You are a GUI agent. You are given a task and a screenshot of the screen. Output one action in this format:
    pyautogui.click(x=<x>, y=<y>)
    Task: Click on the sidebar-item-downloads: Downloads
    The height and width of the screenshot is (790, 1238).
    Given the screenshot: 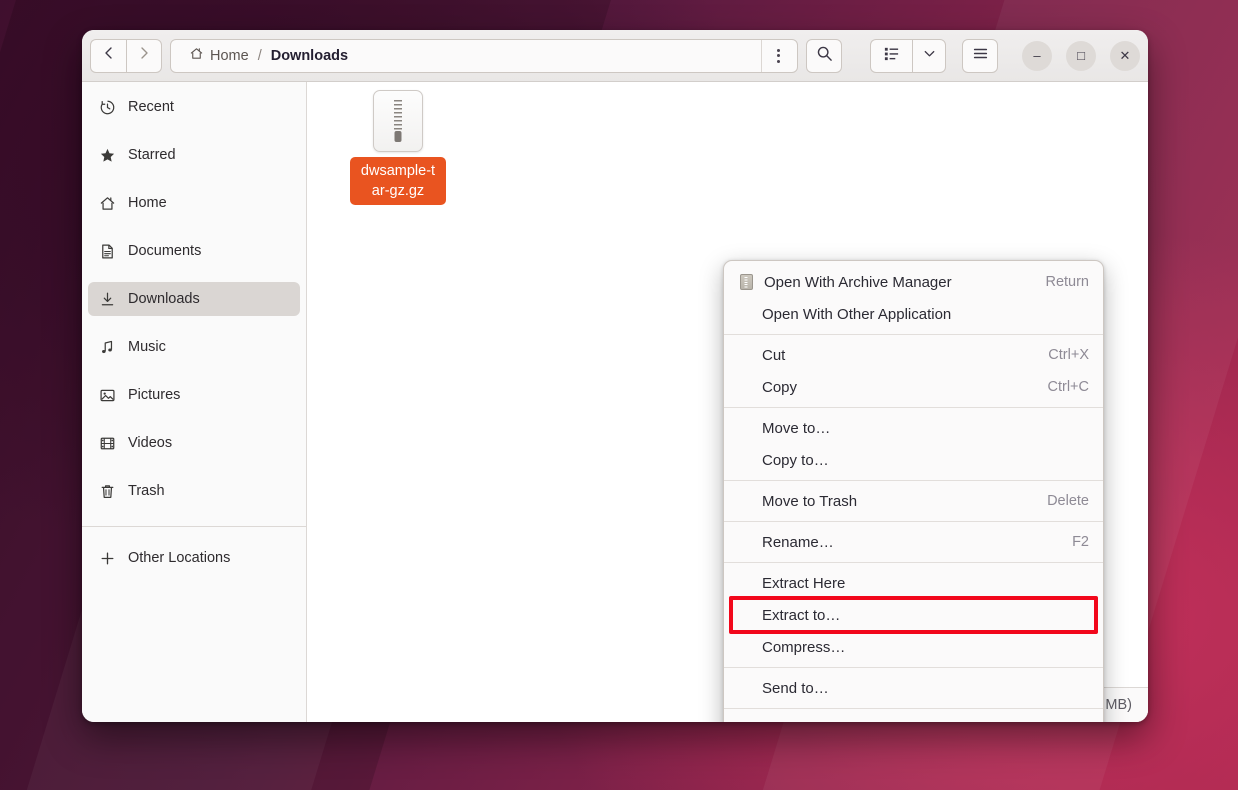 What is the action you would take?
    pyautogui.click(x=194, y=299)
    